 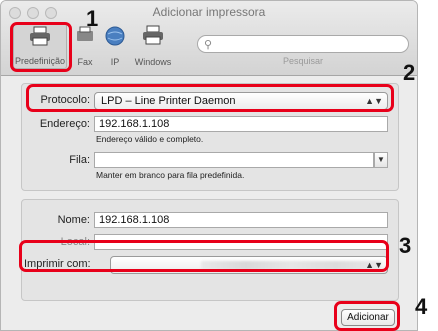 What do you see at coordinates (210, 98) in the screenshot?
I see `highlight-protocol` at bounding box center [210, 98].